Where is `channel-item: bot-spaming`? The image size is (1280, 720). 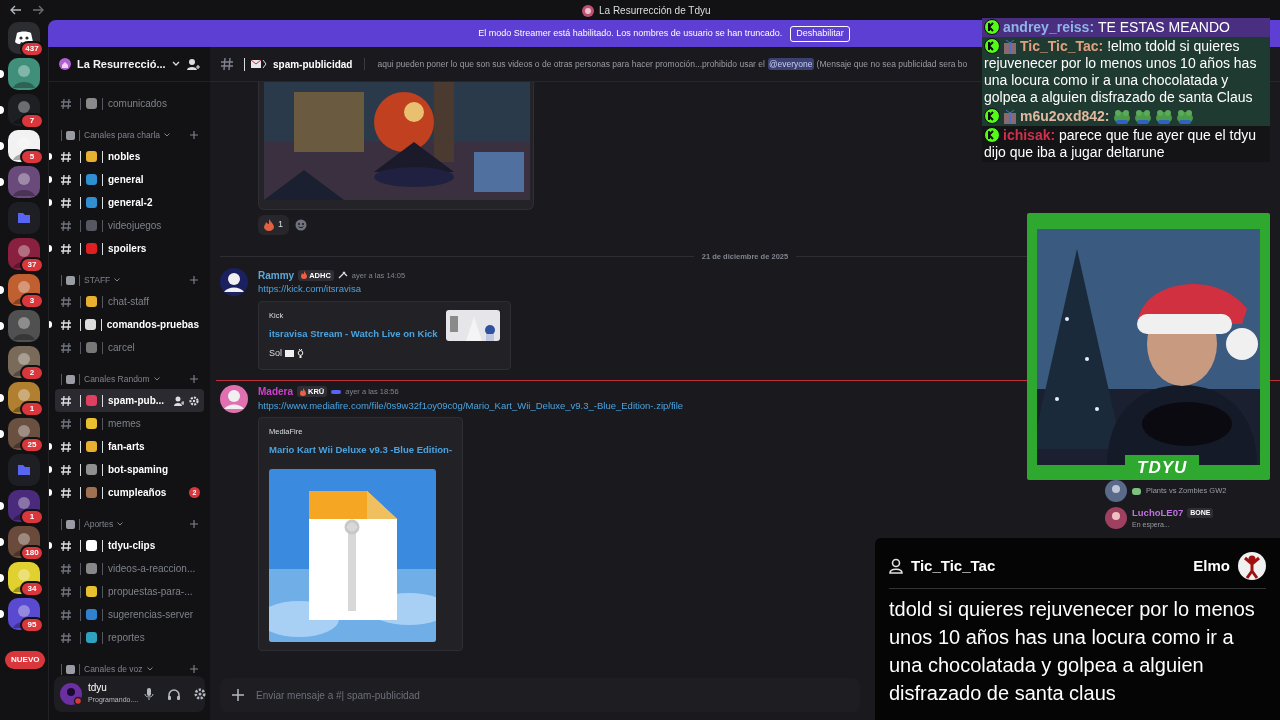
channel-item: bot-spaming is located at coordinates (129, 469).